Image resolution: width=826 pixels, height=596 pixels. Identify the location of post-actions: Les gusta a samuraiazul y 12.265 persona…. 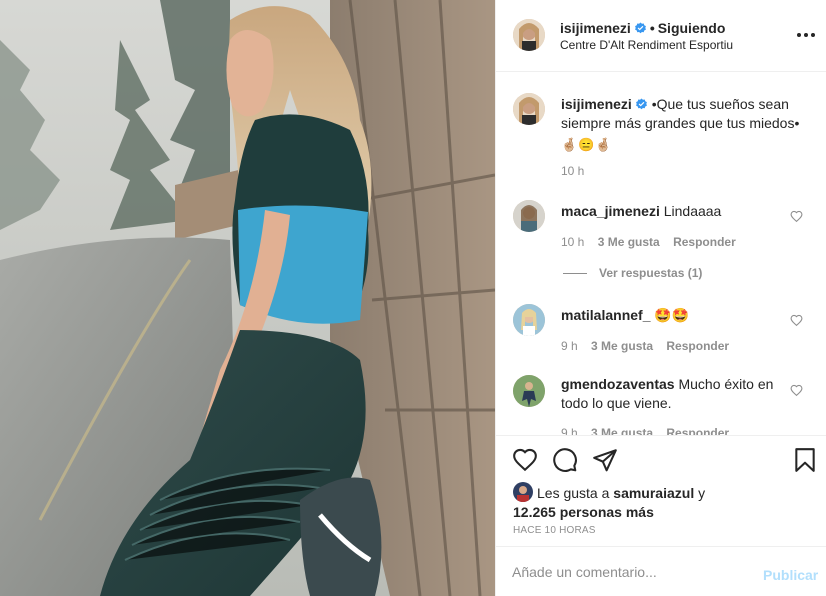
(661, 490).